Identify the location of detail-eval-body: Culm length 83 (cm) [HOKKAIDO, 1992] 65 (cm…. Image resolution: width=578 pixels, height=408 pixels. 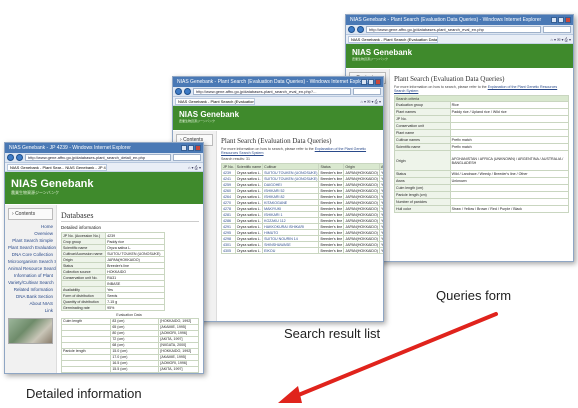
(129, 345).